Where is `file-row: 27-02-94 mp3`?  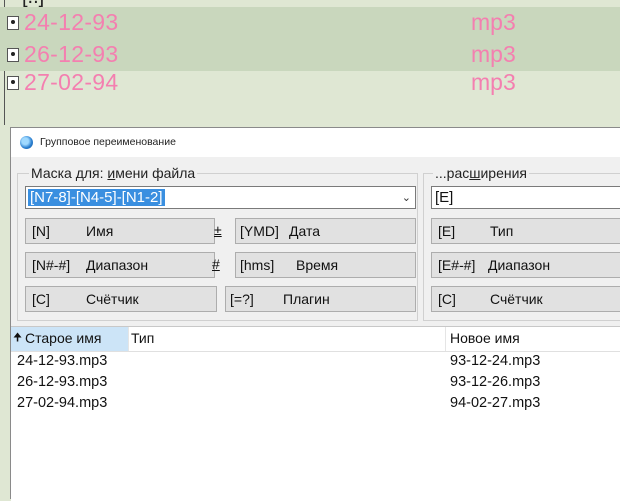
file-row: 27-02-94 mp3 is located at coordinates (310, 83).